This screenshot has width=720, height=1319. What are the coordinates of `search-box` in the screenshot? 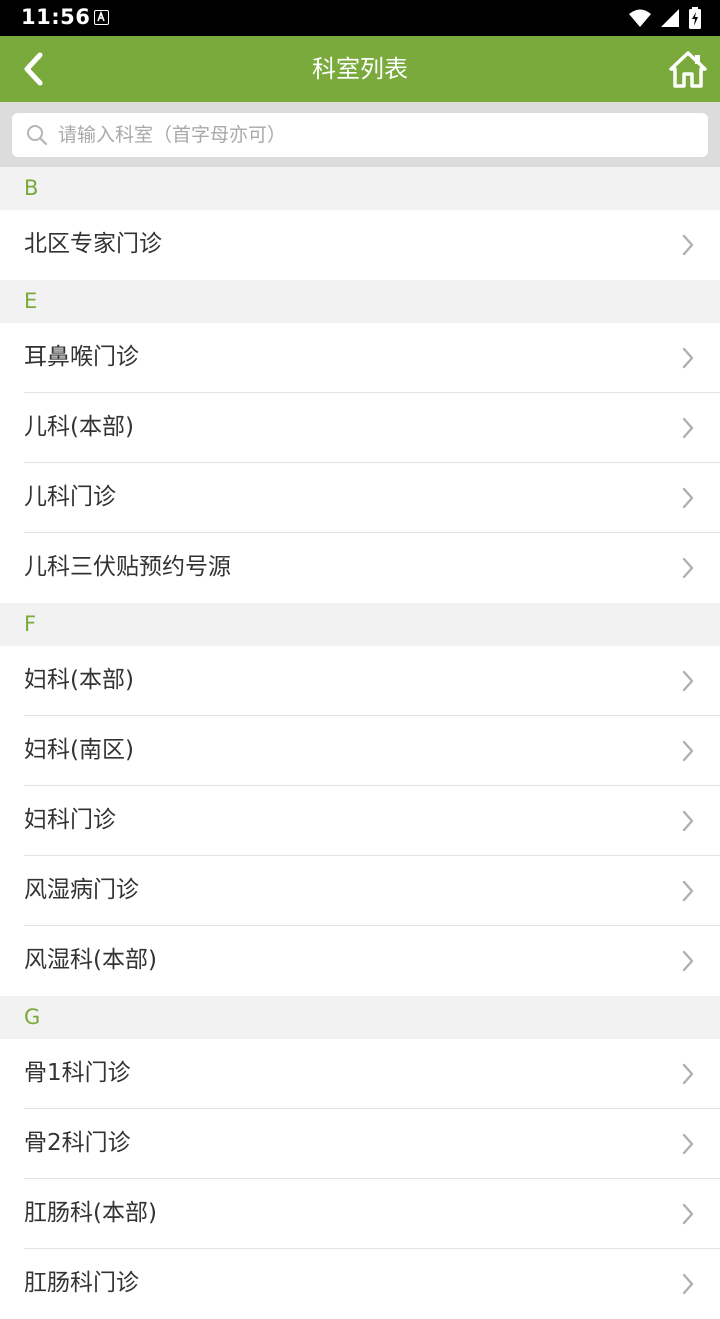 It's located at (360, 135).